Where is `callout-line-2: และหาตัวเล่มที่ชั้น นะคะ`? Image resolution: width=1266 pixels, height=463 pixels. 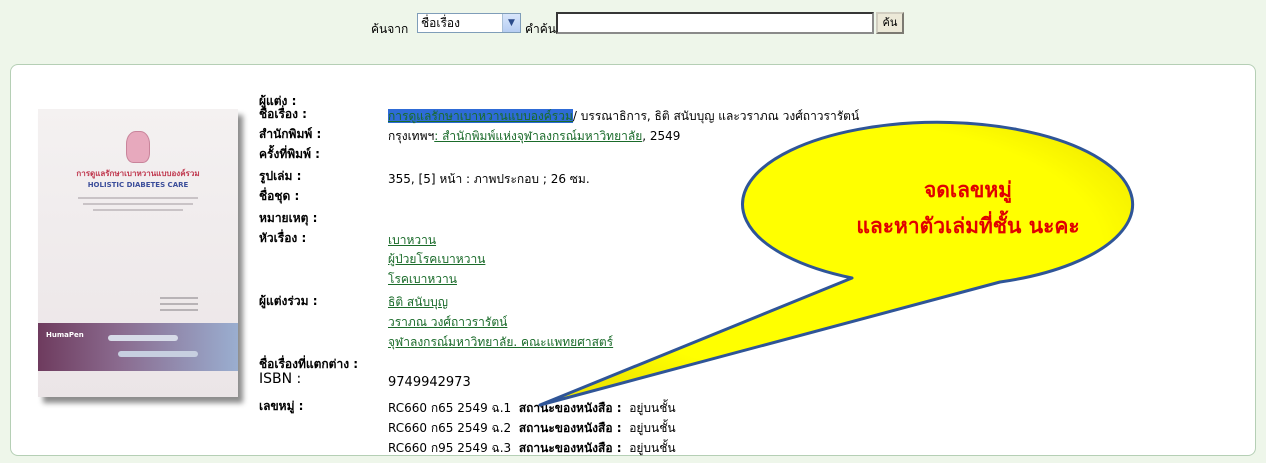 callout-line-2: และหาตัวเล่มที่ชั้น นะคะ is located at coordinates (968, 226).